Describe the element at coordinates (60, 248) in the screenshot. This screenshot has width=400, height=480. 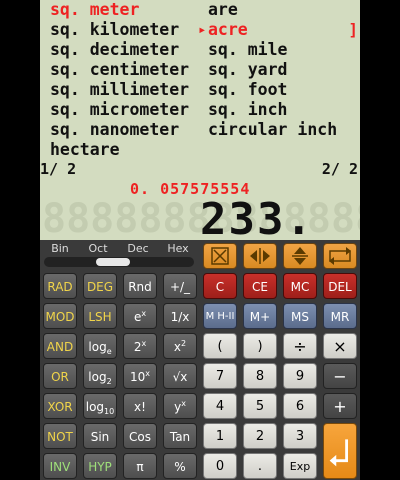
I see `tab-bin: Bin` at that location.